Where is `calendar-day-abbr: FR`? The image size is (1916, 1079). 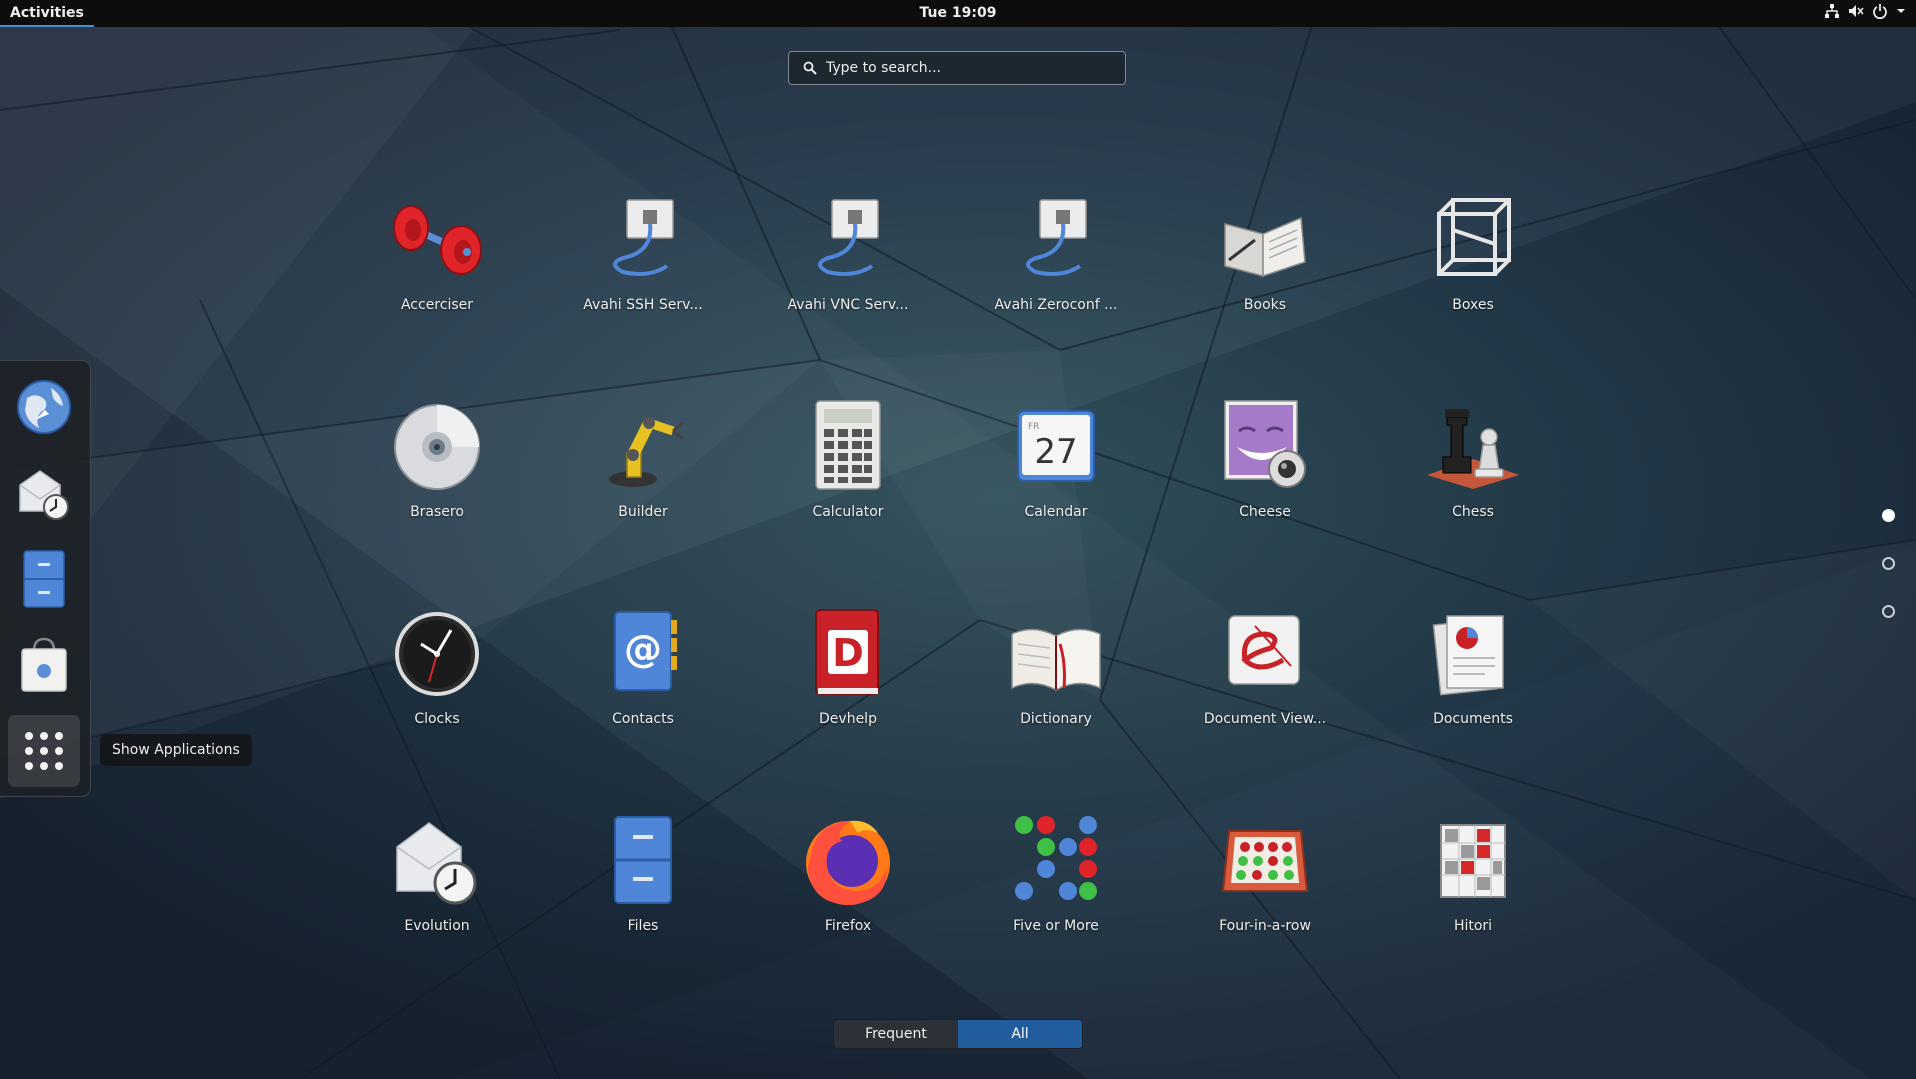
calendar-day-abbr: FR is located at coordinates (1033, 427).